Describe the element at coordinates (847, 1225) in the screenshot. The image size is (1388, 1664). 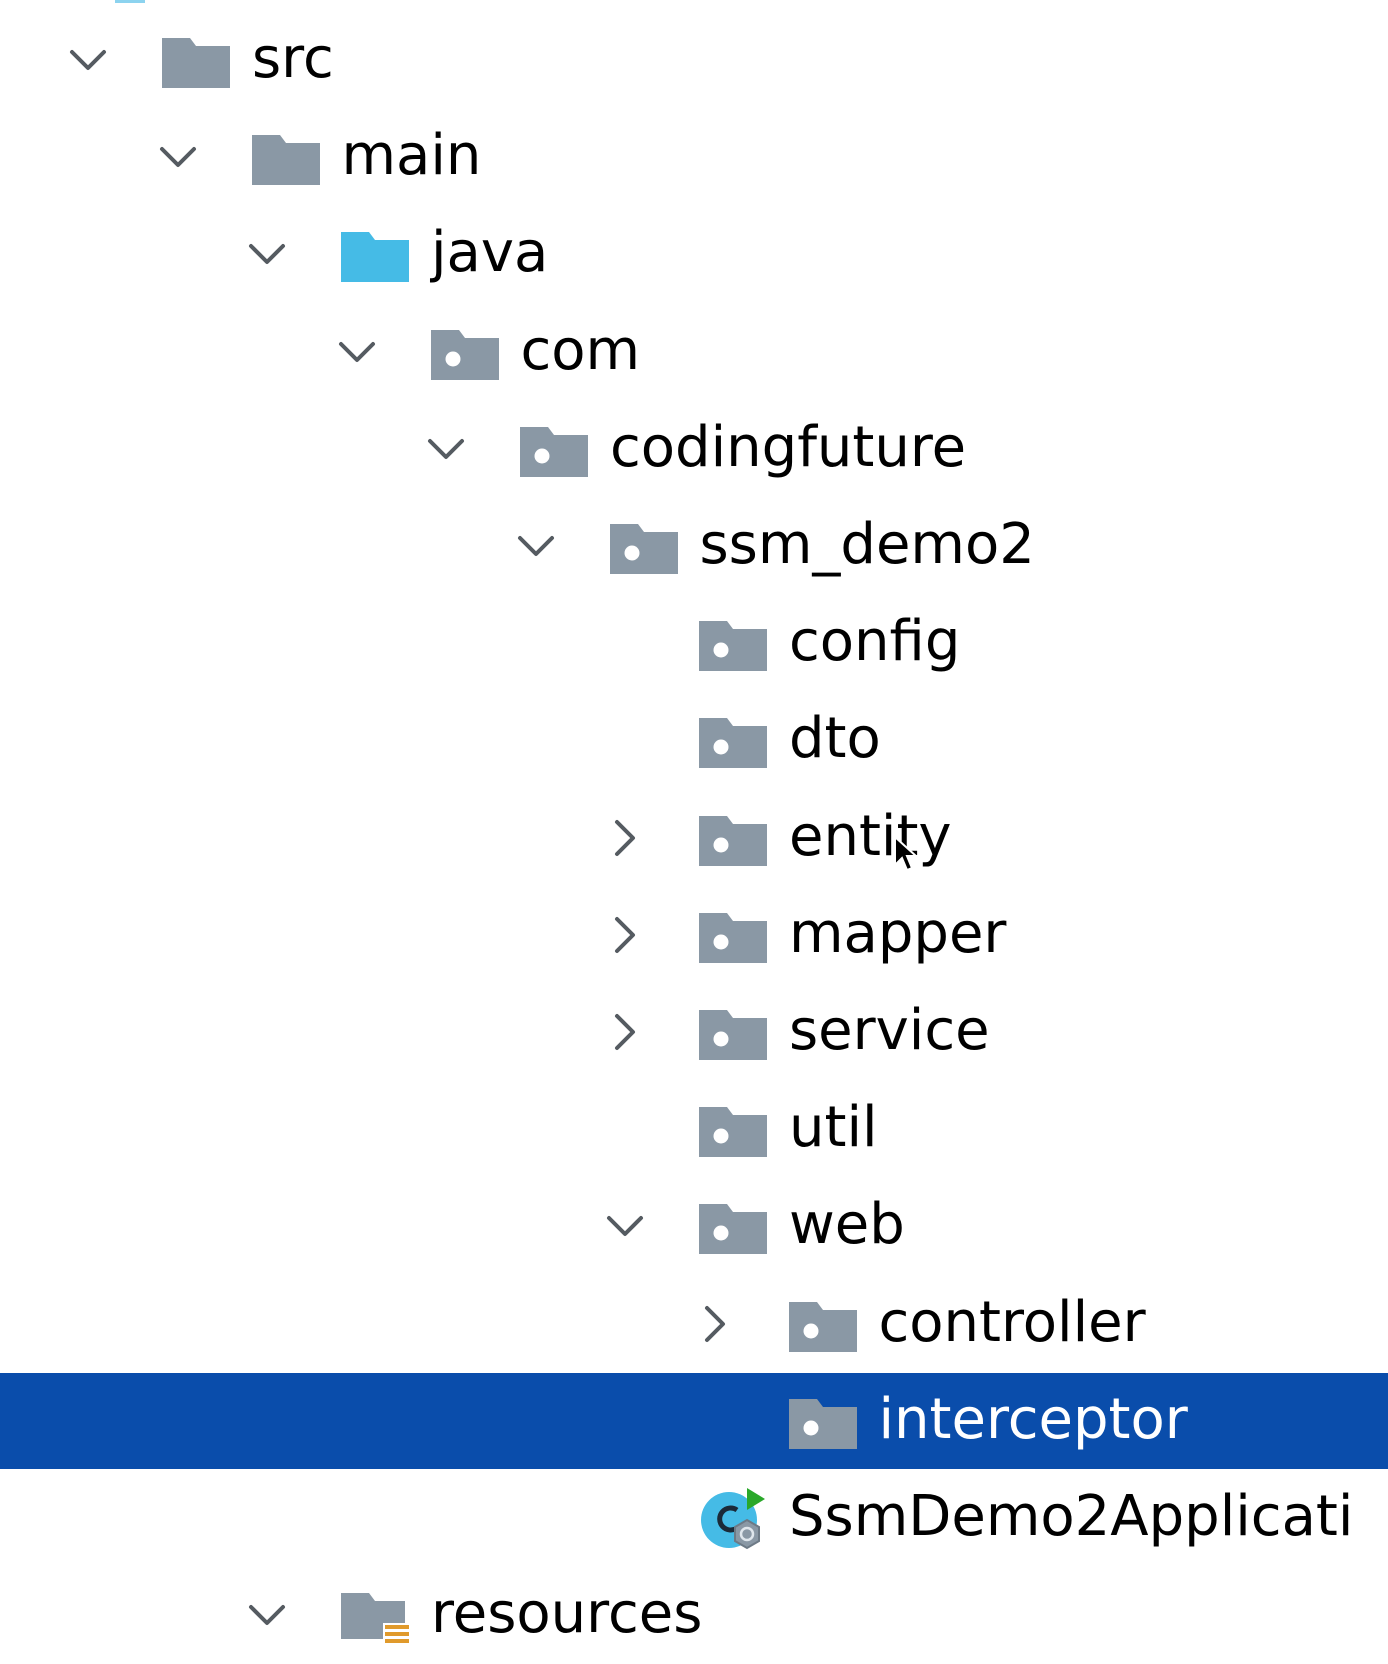
I see `tree-item-label: web` at that location.